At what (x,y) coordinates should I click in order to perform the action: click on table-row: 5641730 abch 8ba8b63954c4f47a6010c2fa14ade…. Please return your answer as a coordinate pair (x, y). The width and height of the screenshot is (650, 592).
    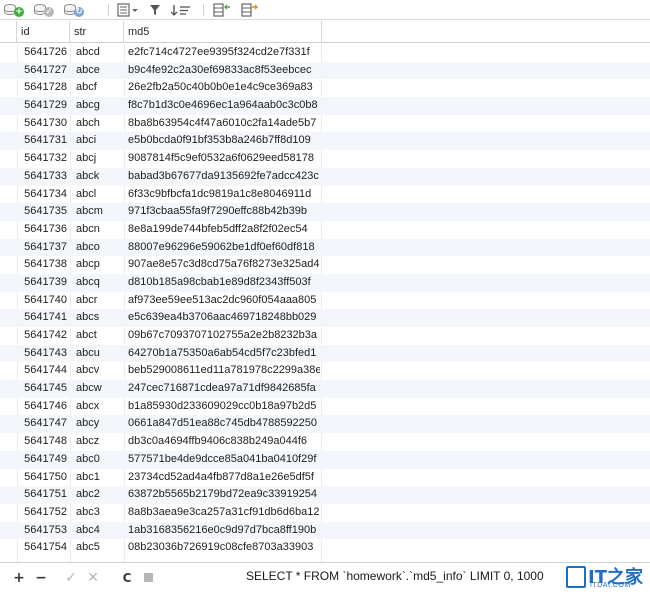
    Looking at the image, I should click on (325, 124).